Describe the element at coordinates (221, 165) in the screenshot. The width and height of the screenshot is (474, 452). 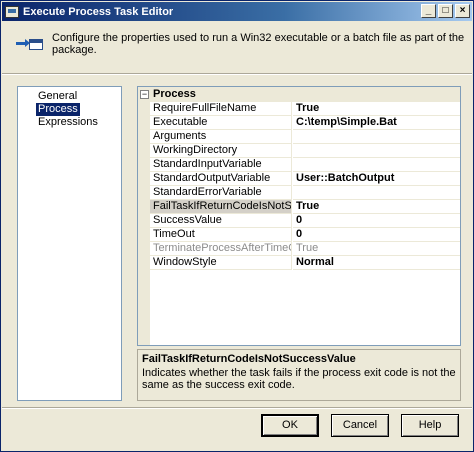
I see `property-name: StandardInputVariable` at that location.